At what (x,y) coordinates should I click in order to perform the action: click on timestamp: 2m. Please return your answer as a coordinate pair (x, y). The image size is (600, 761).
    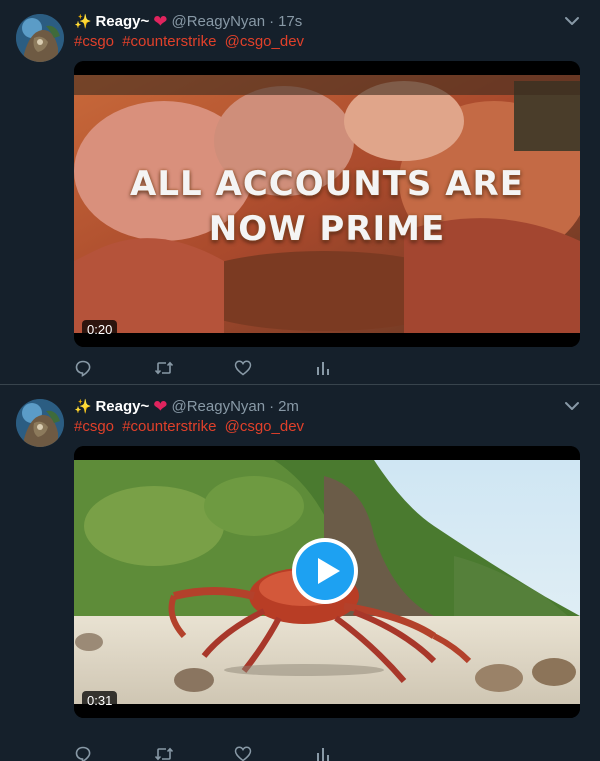
    Looking at the image, I should click on (288, 406).